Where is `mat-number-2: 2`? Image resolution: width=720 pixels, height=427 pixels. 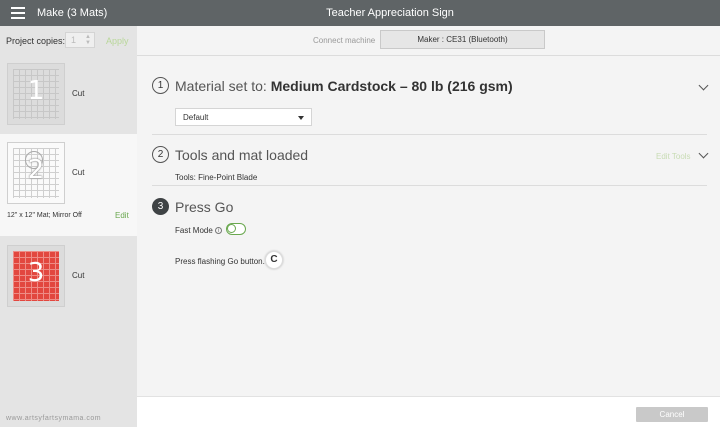
mat-number-2: 2 is located at coordinates (36, 170).